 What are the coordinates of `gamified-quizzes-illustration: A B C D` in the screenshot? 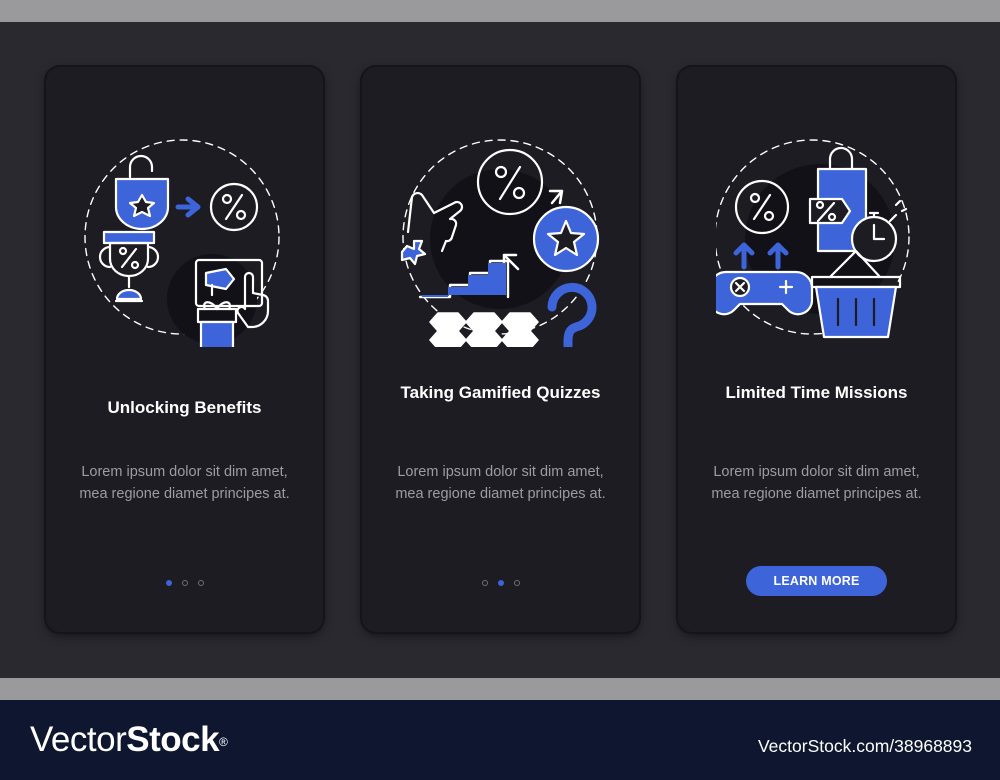 It's located at (500, 243).